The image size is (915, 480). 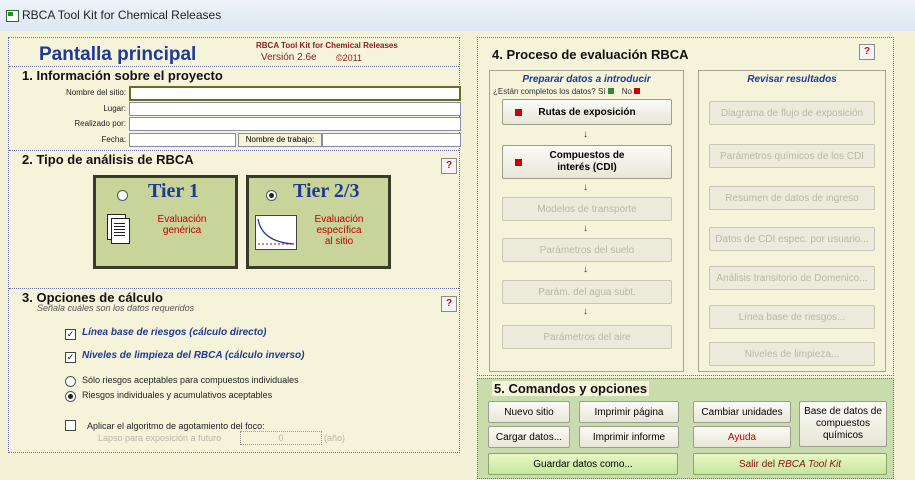 What do you see at coordinates (449, 166) in the screenshot?
I see `analysis-help-button: ?` at bounding box center [449, 166].